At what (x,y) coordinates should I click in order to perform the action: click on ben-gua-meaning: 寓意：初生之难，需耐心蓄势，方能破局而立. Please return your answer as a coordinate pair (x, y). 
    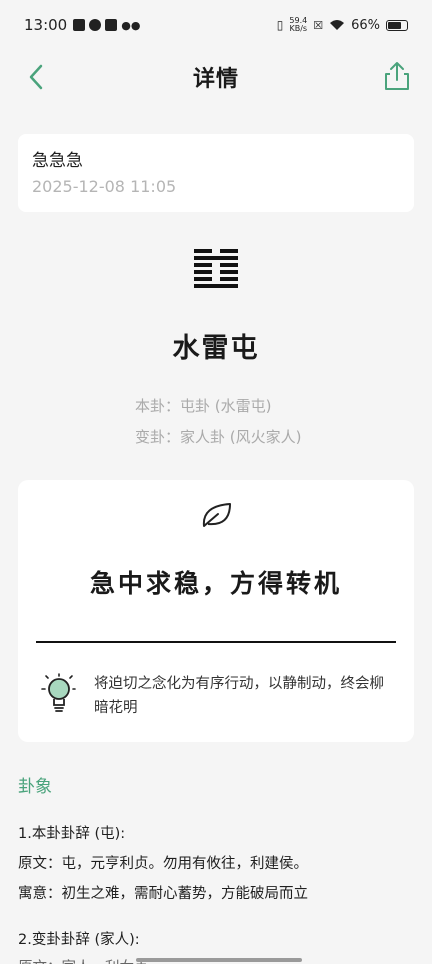
    Looking at the image, I should click on (163, 894).